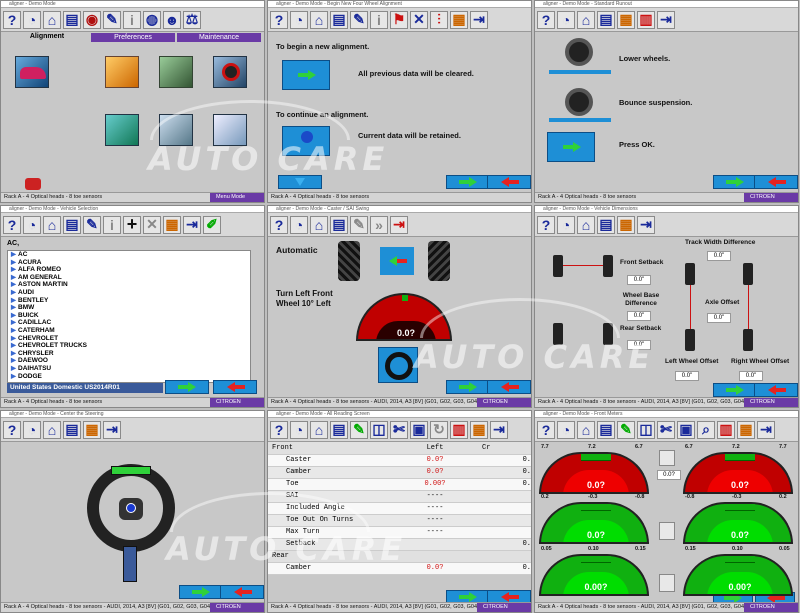 This screenshot has width=800, height=613. I want to click on wrench-icon: ✎, so click(626, 429).